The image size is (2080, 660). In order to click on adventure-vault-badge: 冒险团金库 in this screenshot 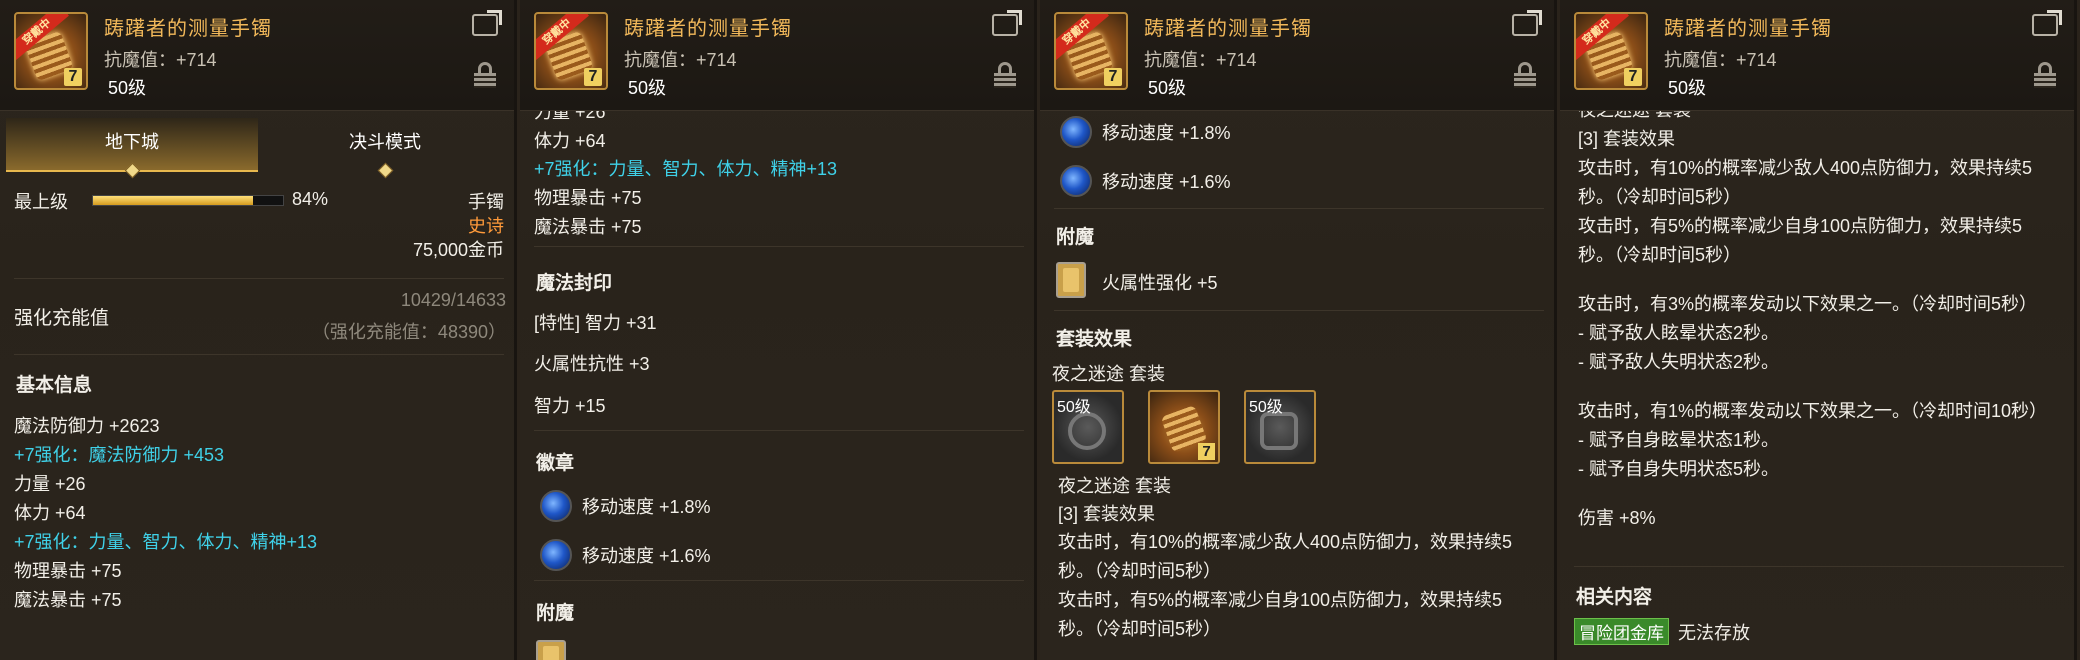, I will do `click(1621, 631)`.